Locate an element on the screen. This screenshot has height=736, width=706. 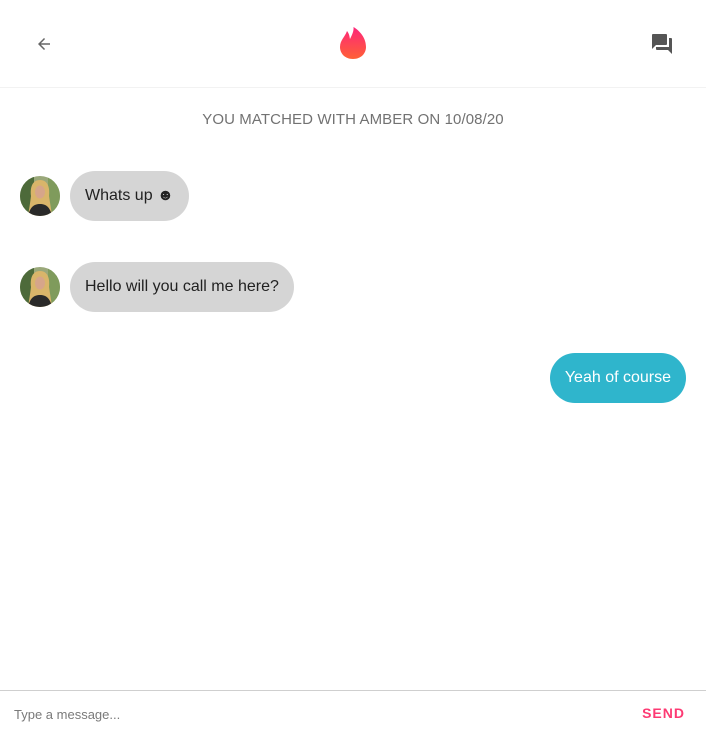
forum-icon is located at coordinates (662, 44).